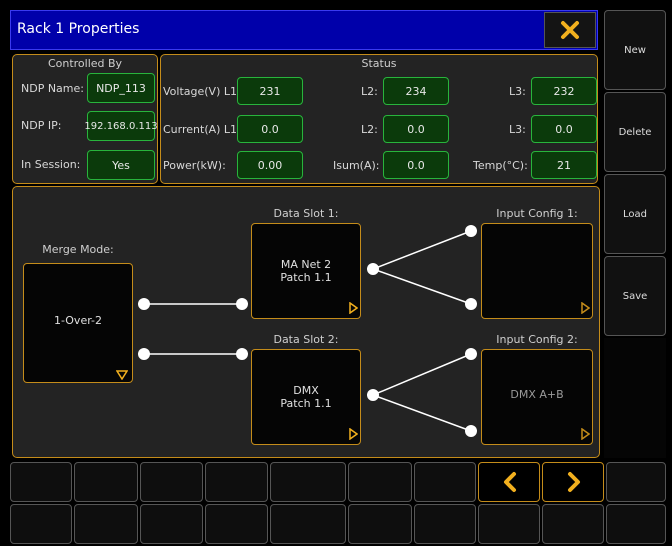  What do you see at coordinates (306, 277) in the screenshot?
I see `data-slot-1-line2: Patch 1.1` at bounding box center [306, 277].